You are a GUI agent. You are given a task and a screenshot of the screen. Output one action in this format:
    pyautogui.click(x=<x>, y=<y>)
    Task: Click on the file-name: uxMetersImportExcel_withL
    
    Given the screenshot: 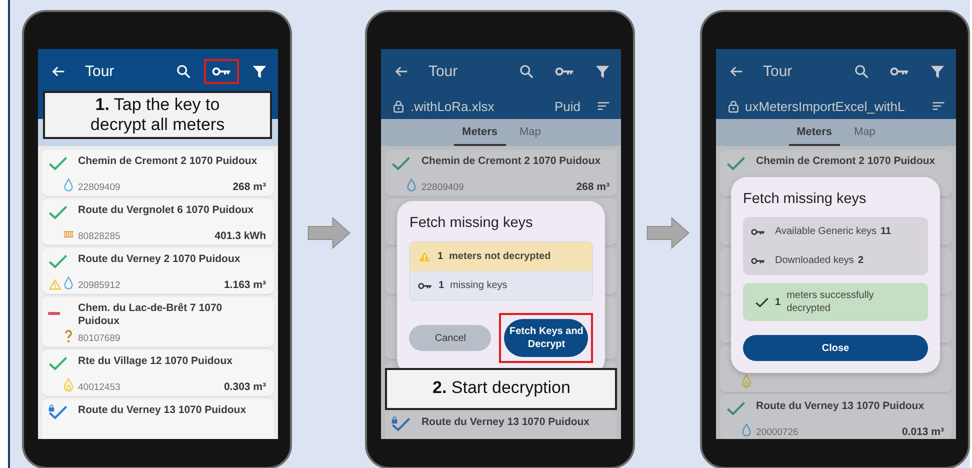 What is the action you would take?
    pyautogui.click(x=825, y=106)
    